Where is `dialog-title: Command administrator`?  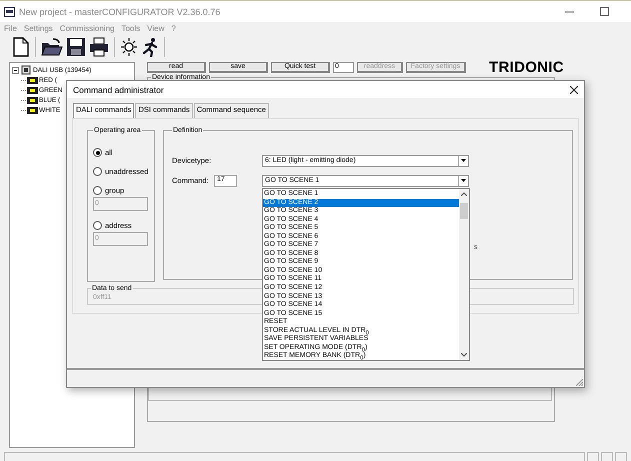 dialog-title: Command administrator is located at coordinates (118, 89).